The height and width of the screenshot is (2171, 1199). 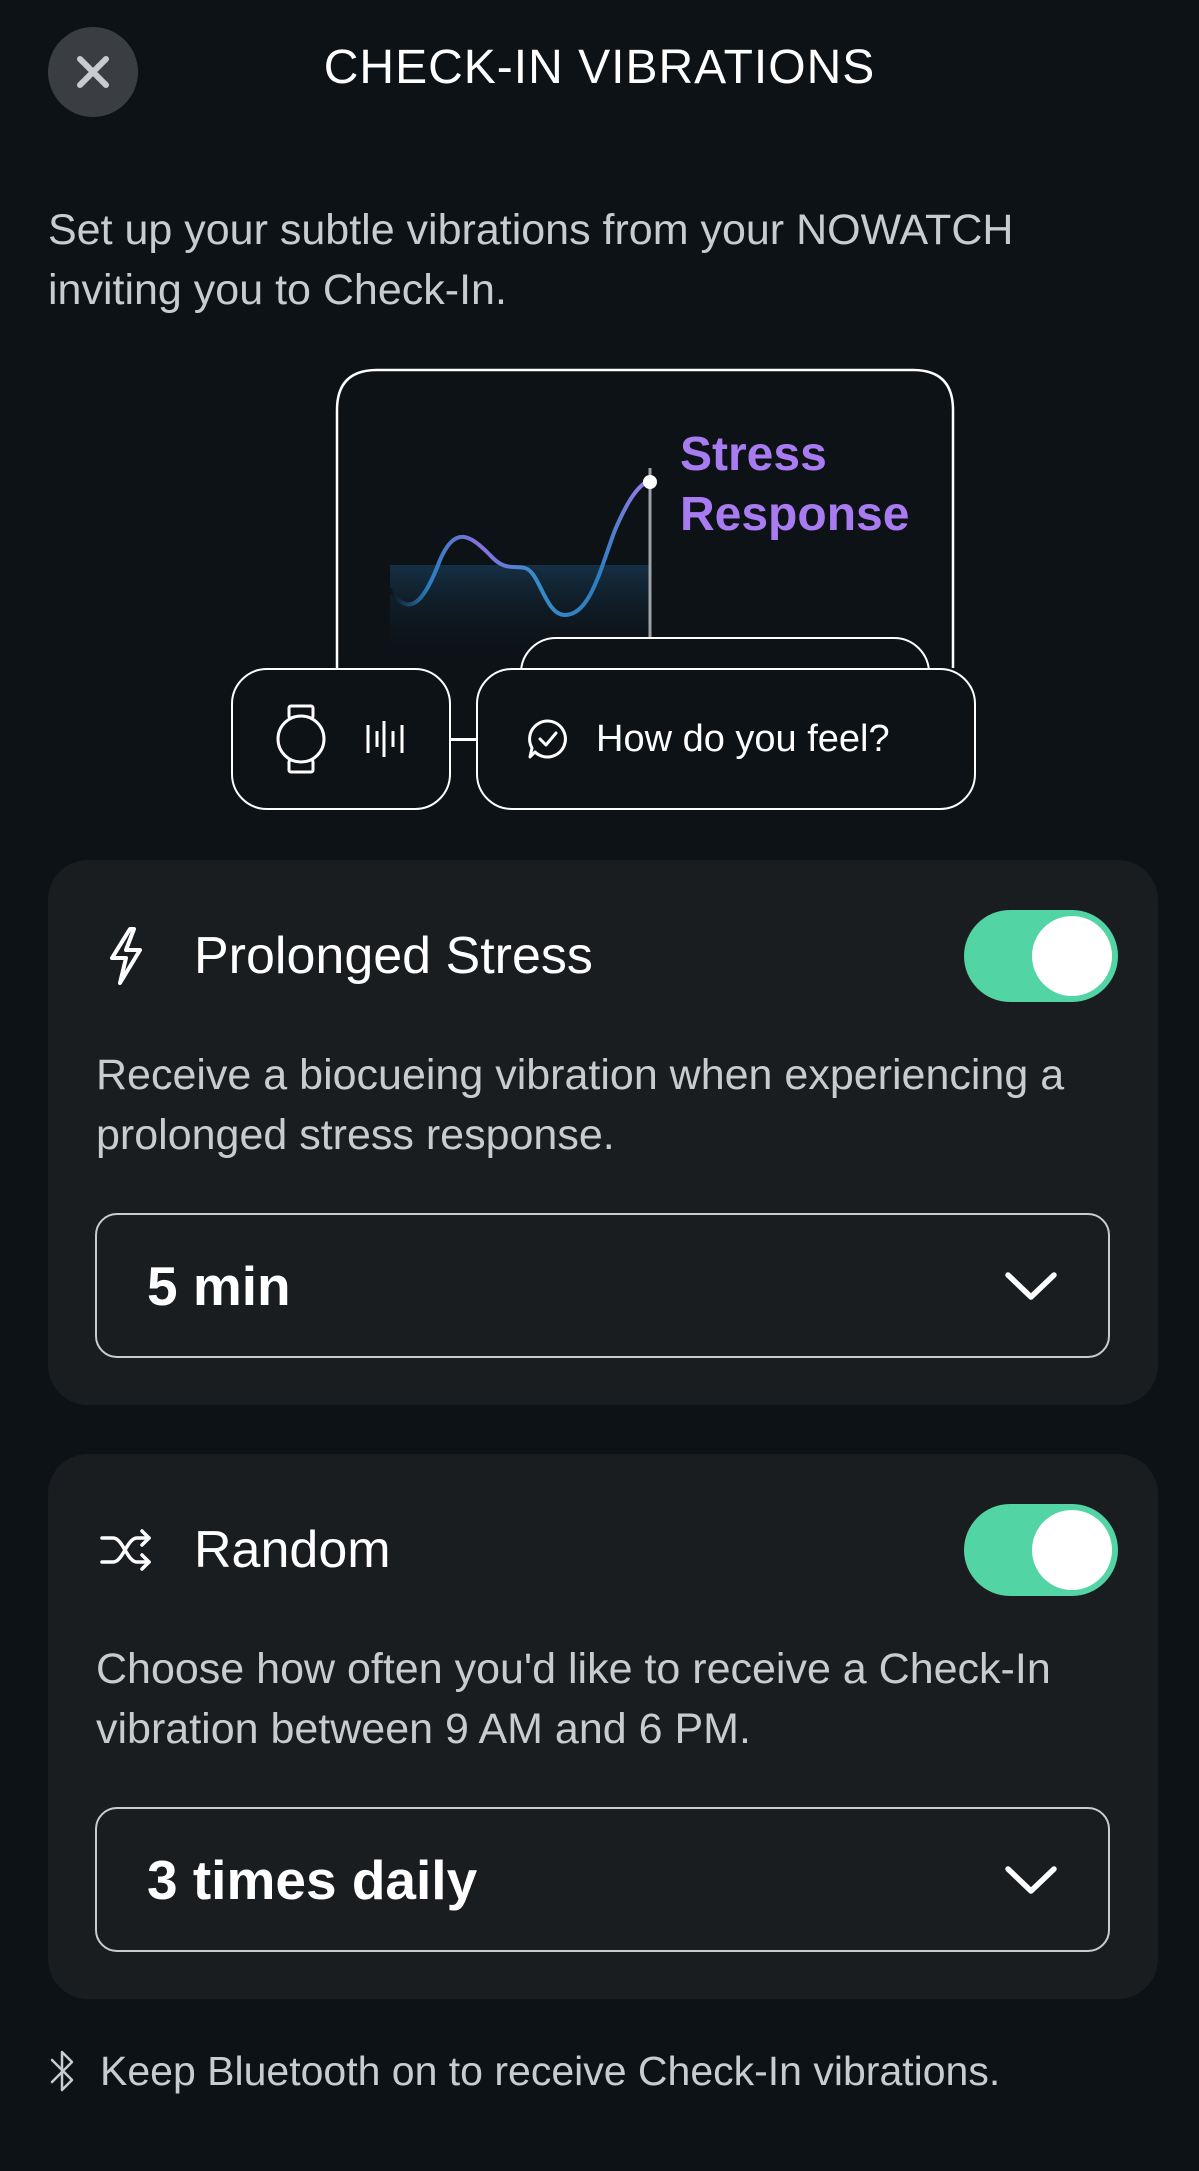 What do you see at coordinates (547, 739) in the screenshot?
I see `chat-check-icon` at bounding box center [547, 739].